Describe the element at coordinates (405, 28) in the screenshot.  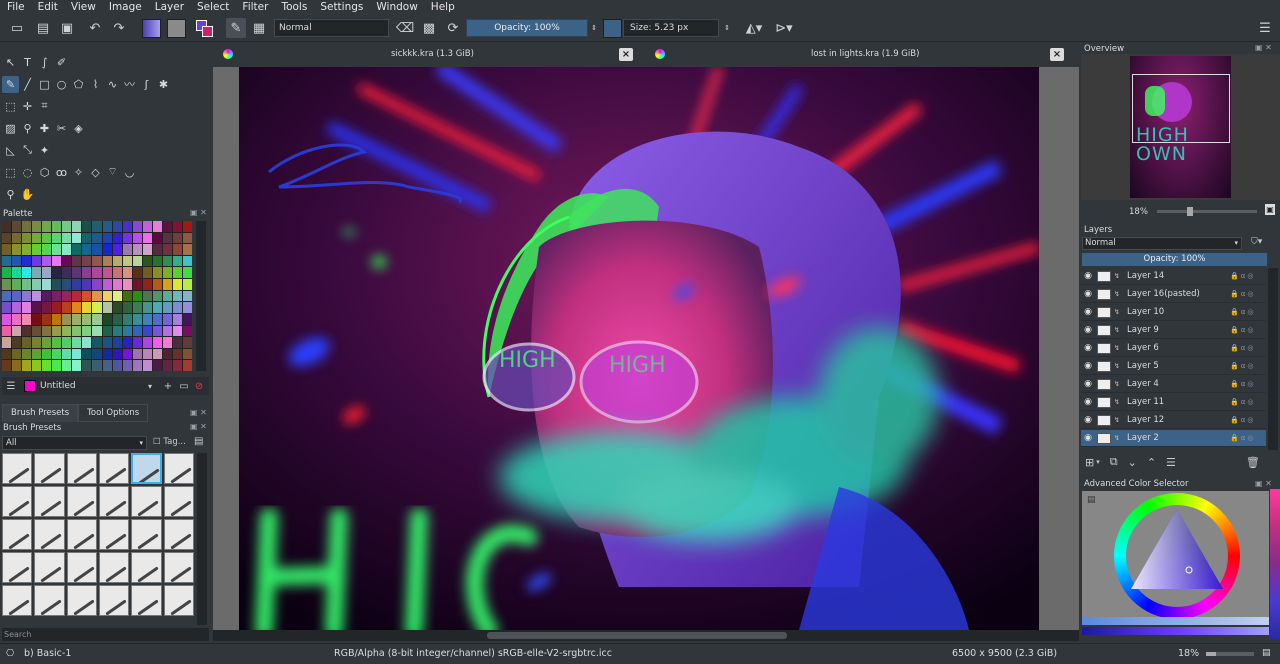
I see `eraser-icon: ⌫` at that location.